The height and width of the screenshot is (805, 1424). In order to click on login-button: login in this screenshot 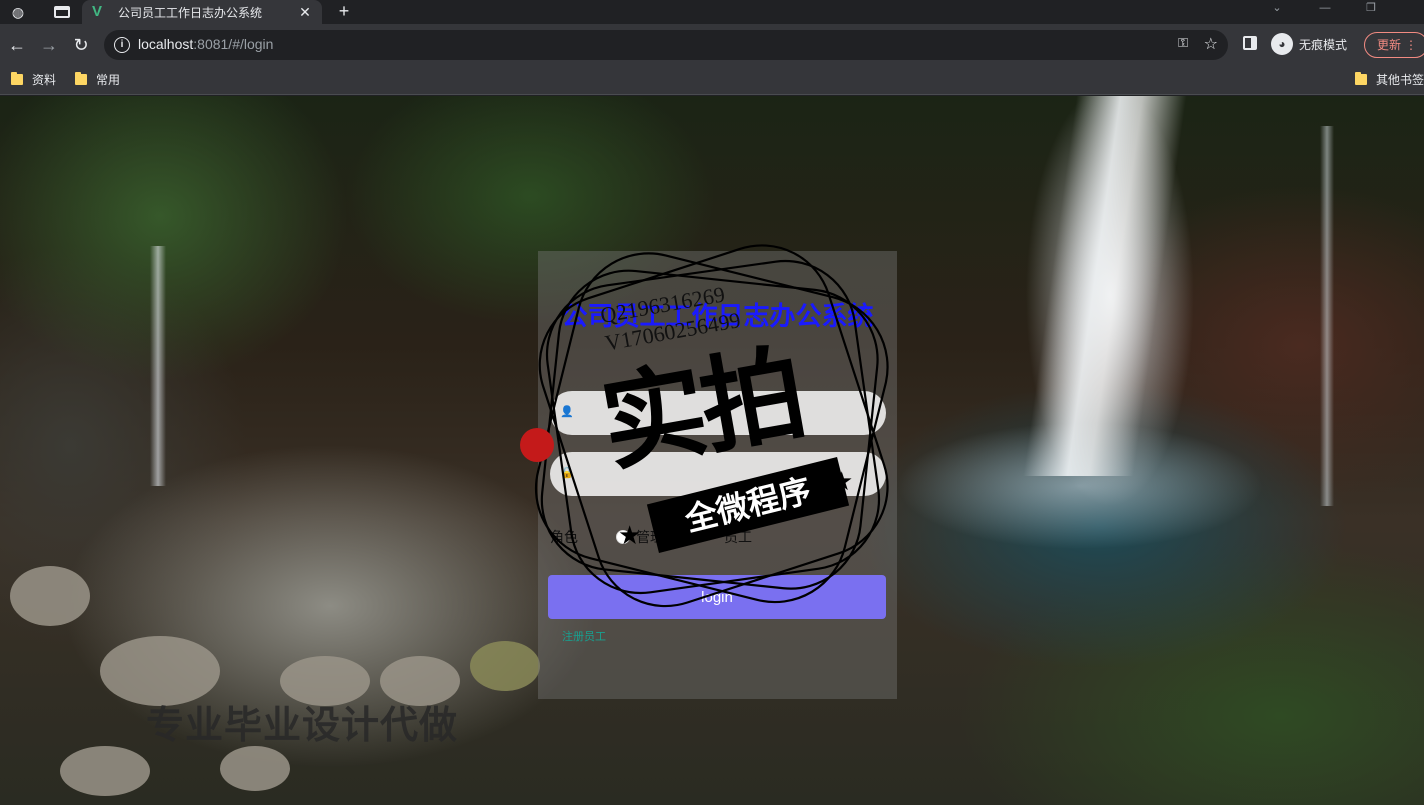, I will do `click(717, 597)`.